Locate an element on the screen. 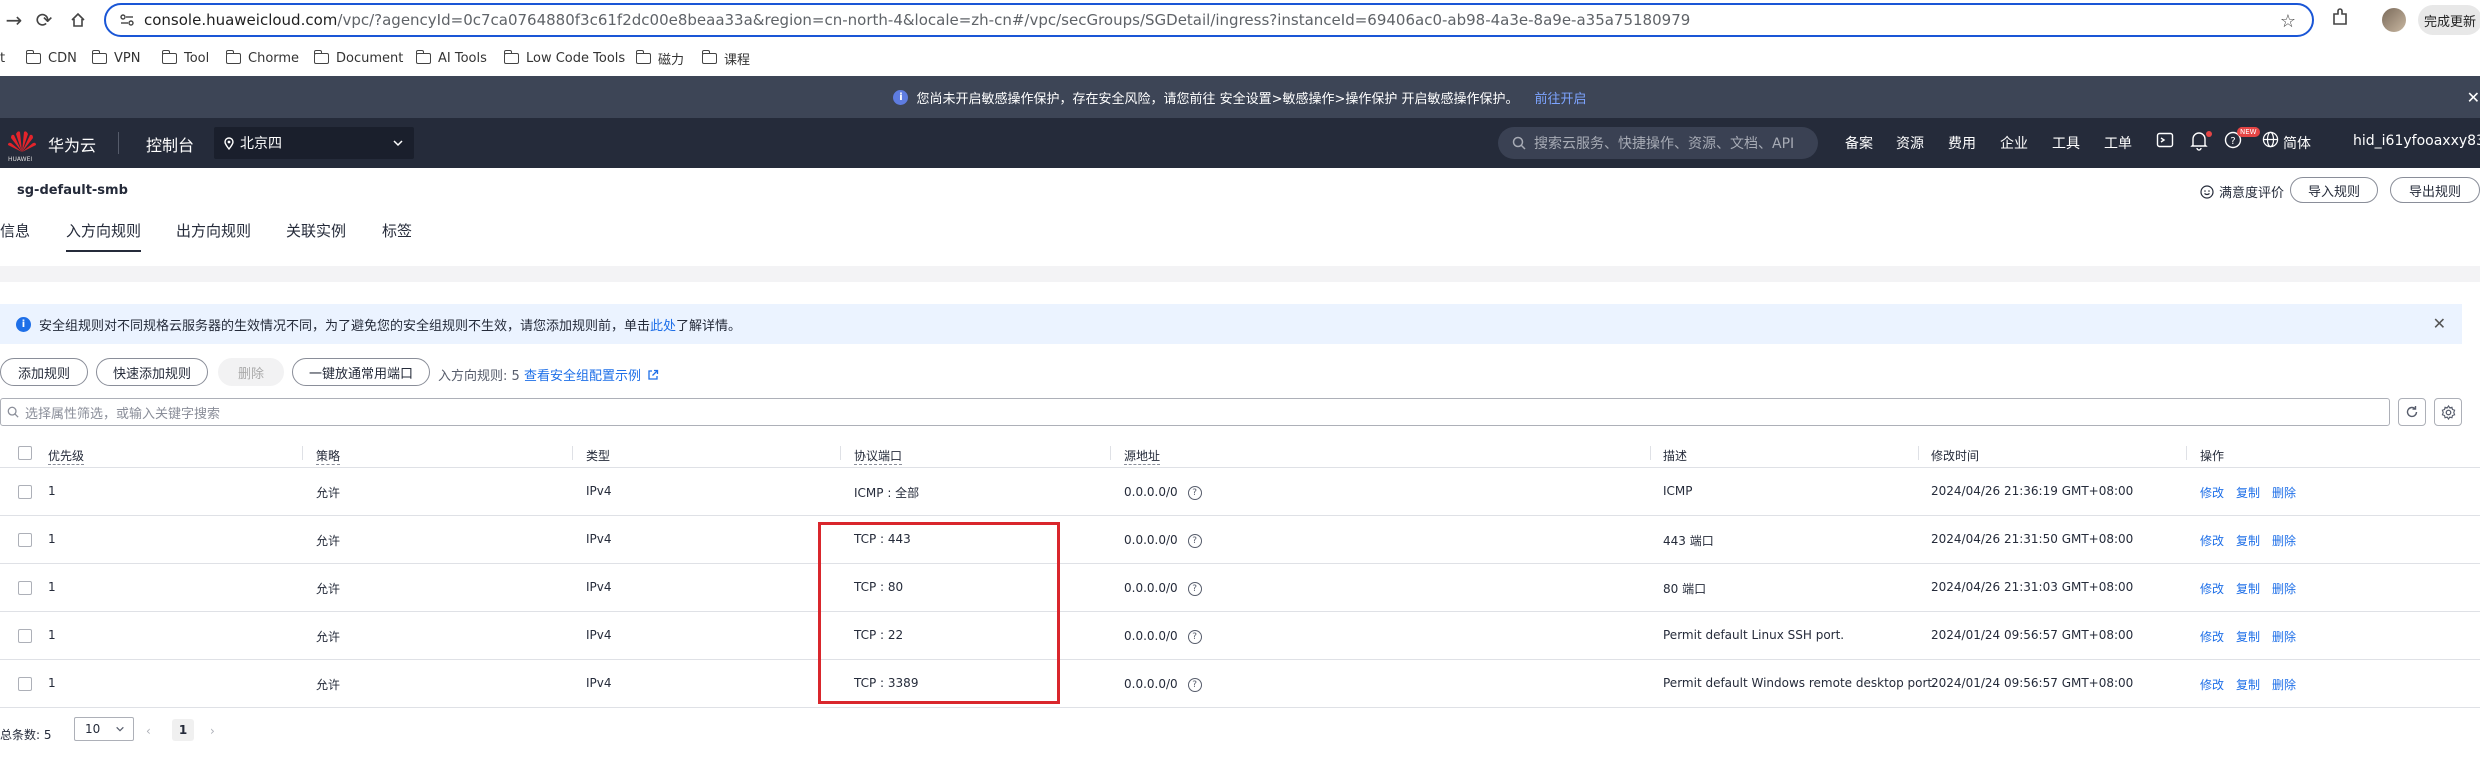  bookmark-chorme: Chorme is located at coordinates (262, 58).